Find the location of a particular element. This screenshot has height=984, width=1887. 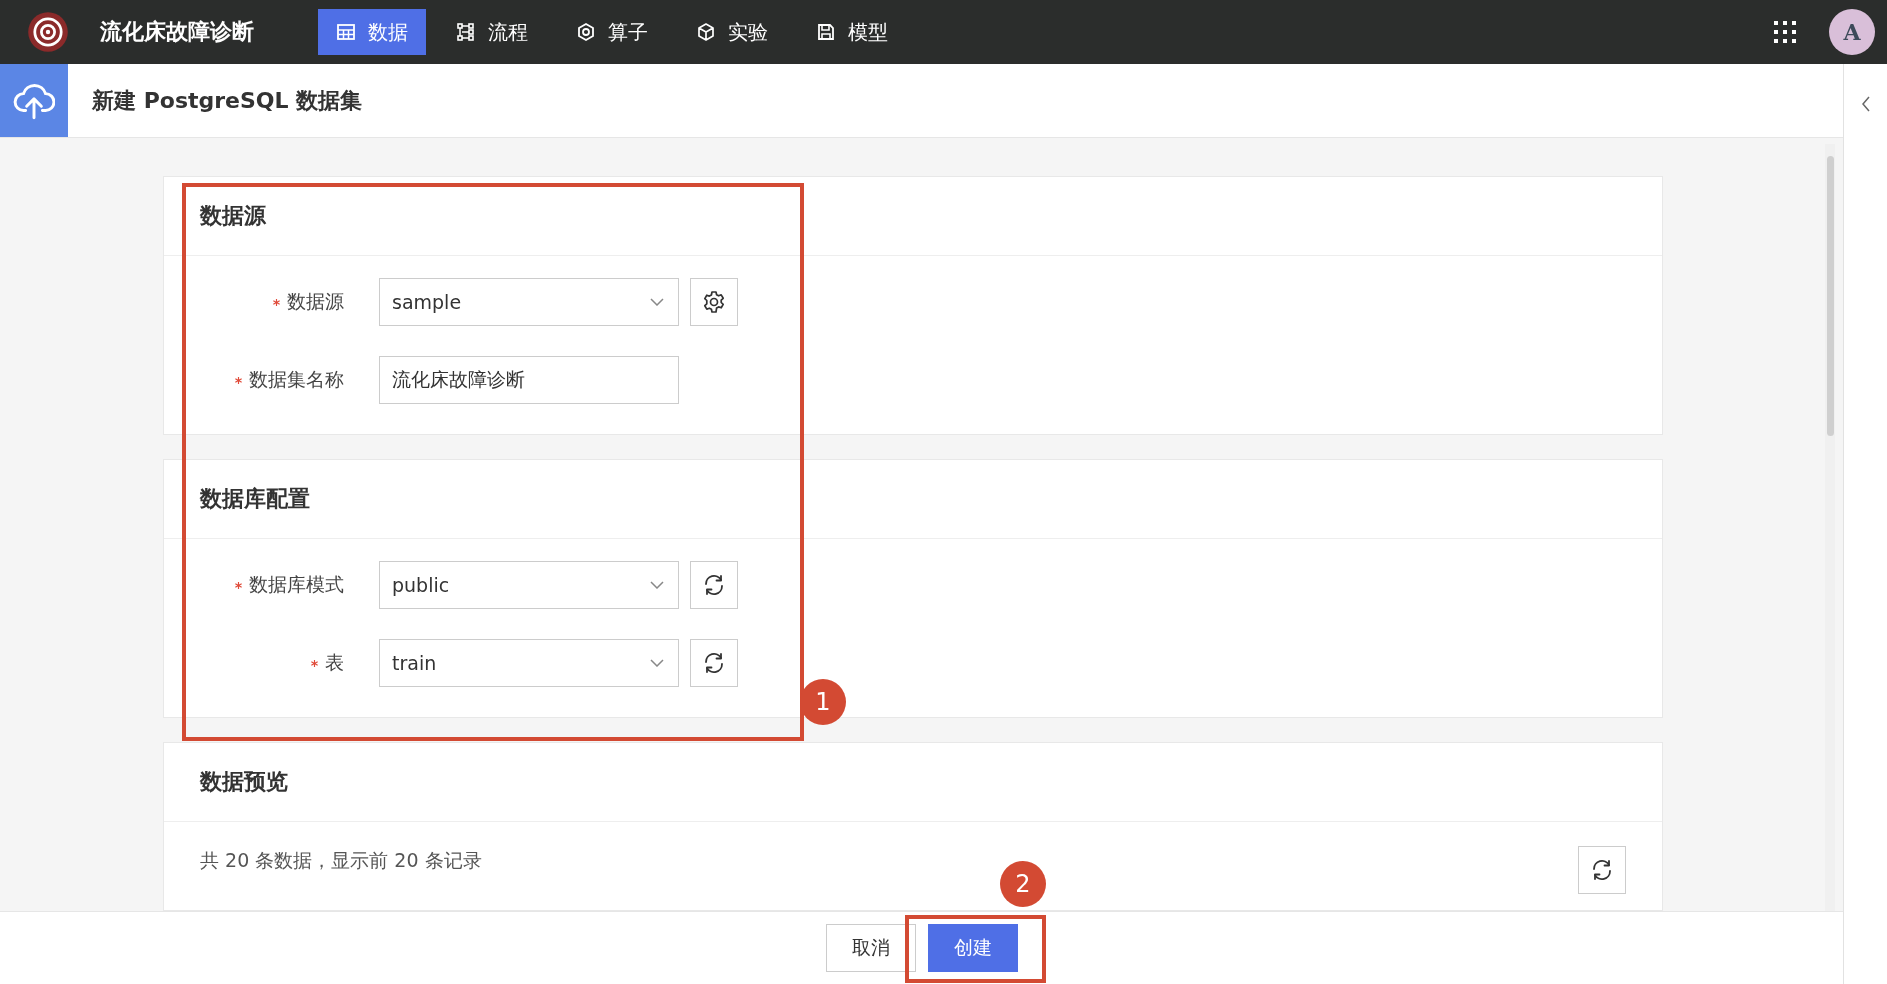

input-field: 流化床故障诊断 is located at coordinates (529, 380).